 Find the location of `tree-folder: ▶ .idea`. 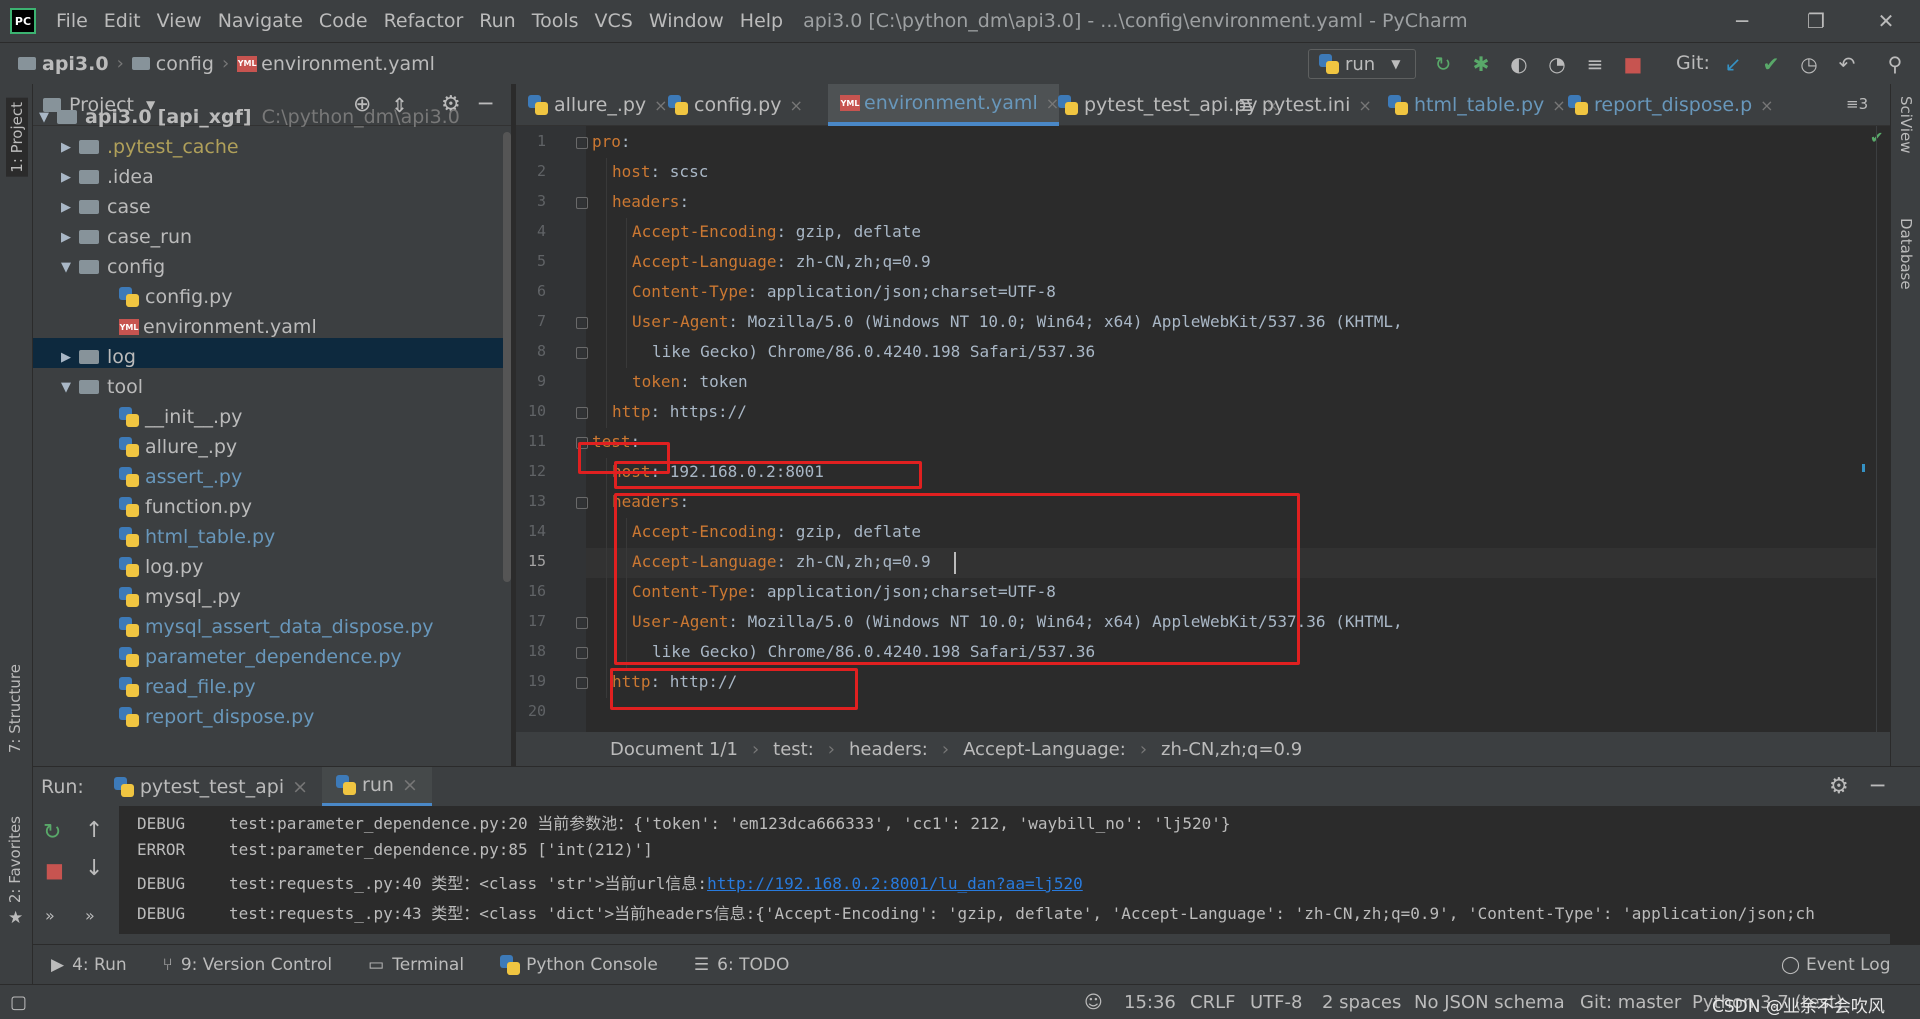

tree-folder: ▶ .idea is located at coordinates (107, 177).